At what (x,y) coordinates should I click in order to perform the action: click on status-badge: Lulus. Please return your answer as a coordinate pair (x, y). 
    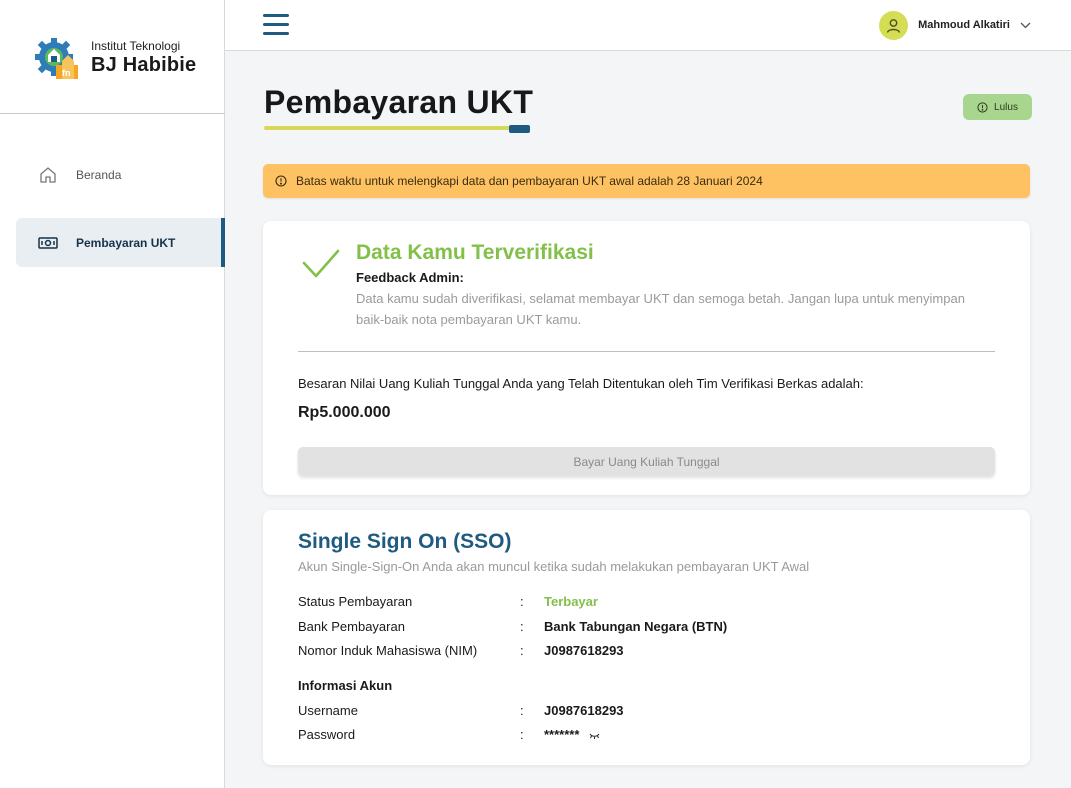
    Looking at the image, I should click on (997, 107).